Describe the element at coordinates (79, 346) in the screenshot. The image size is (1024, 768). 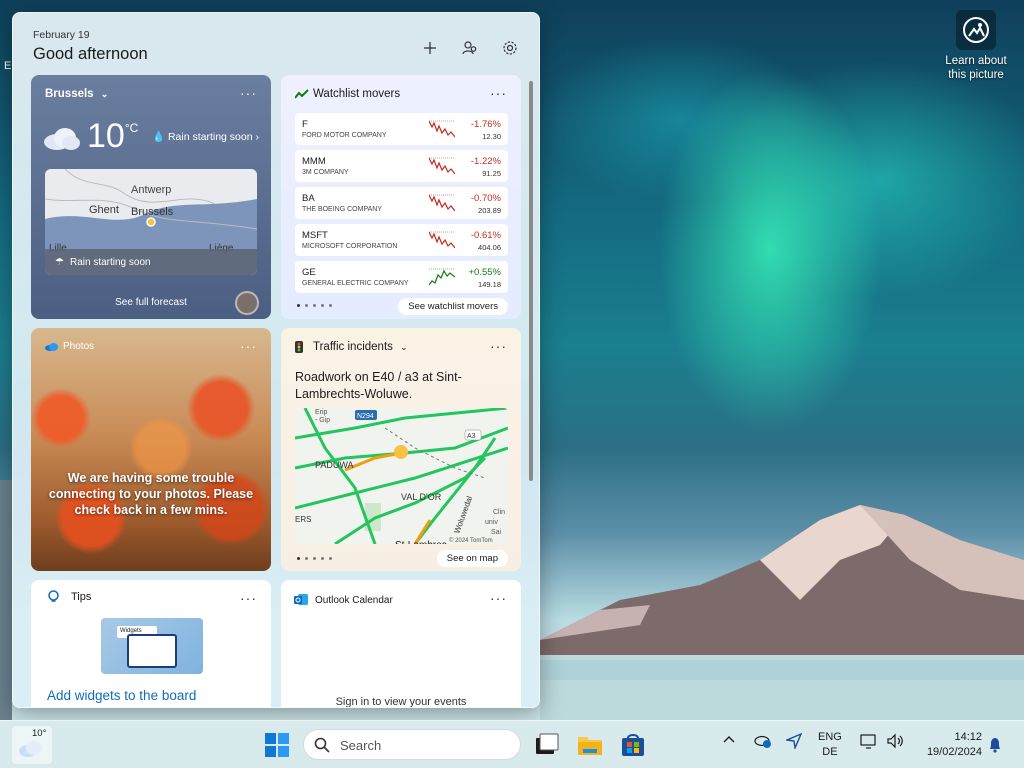
I see `photos-title: Photos` at that location.